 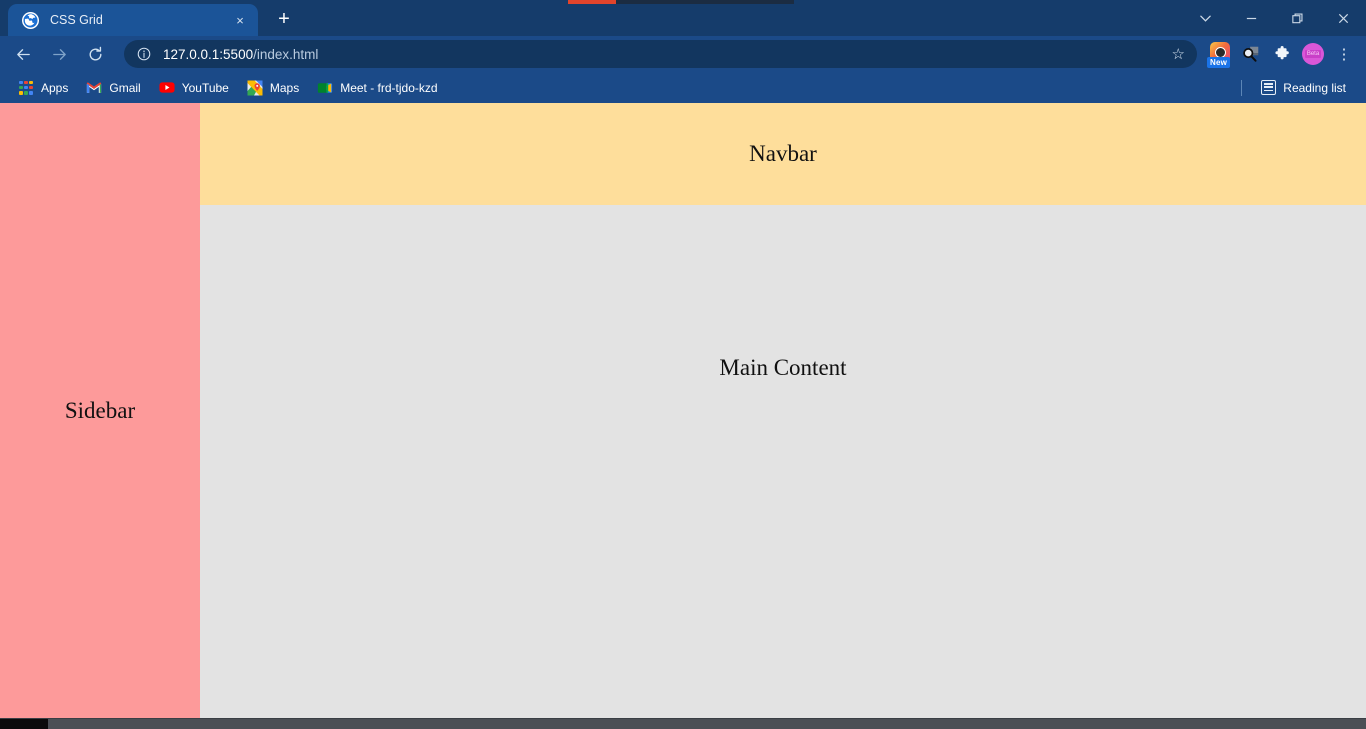 What do you see at coordinates (94, 88) in the screenshot?
I see `gmail-icon` at bounding box center [94, 88].